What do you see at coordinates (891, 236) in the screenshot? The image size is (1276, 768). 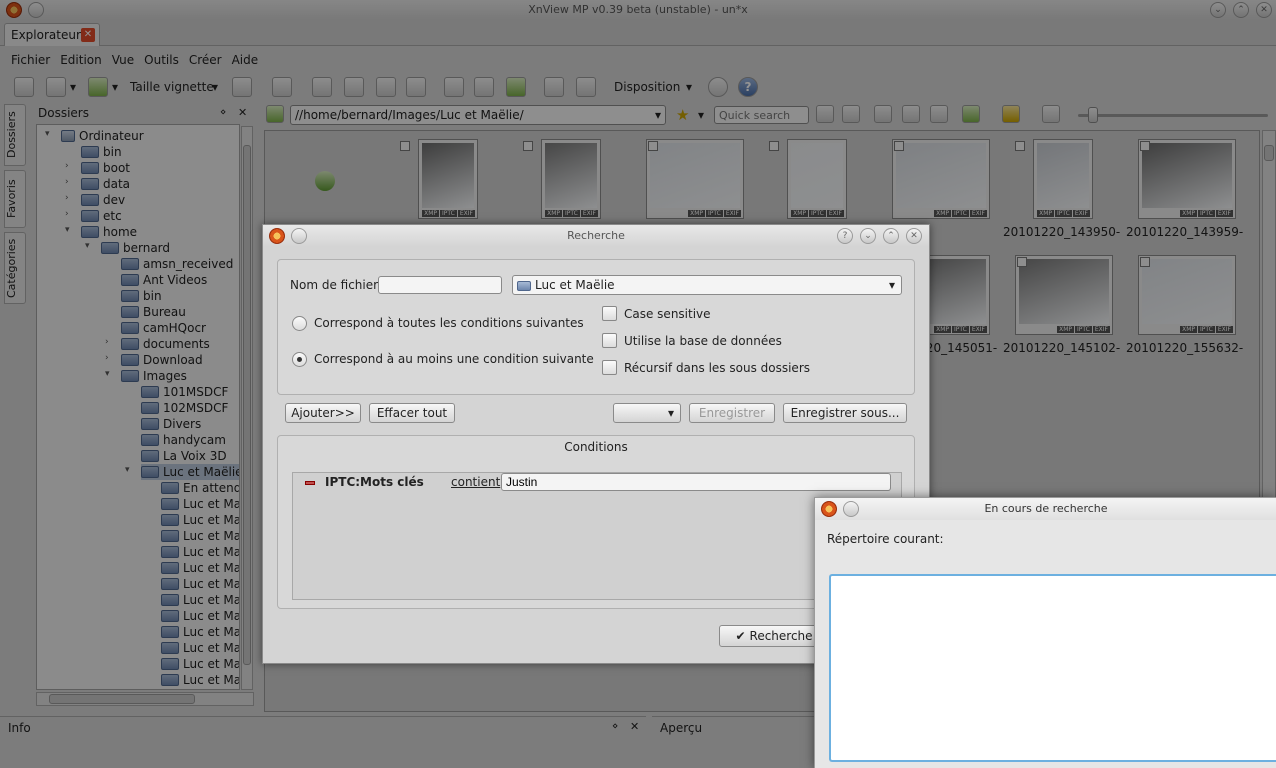 I see `dialog-maximize-button: ⌃` at bounding box center [891, 236].